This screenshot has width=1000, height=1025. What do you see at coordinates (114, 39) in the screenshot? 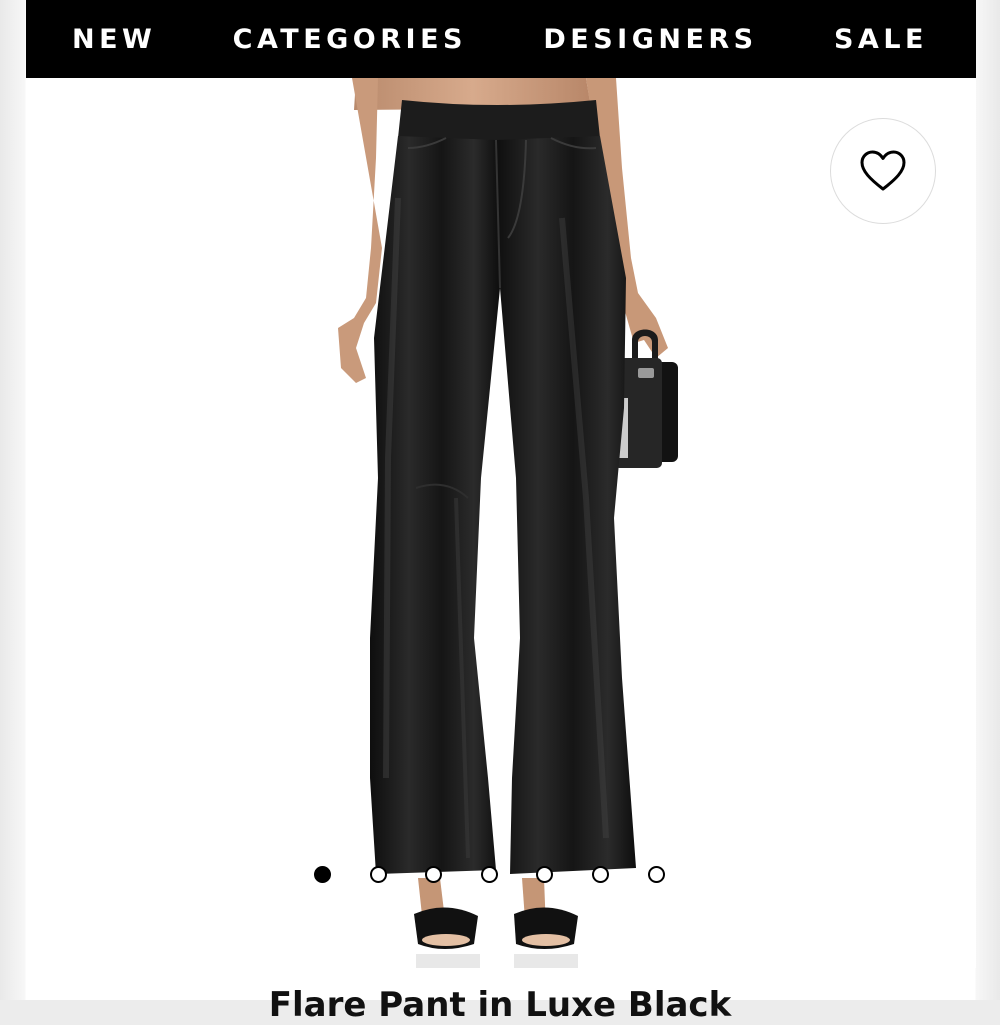
I see `nav-new: NEW` at bounding box center [114, 39].